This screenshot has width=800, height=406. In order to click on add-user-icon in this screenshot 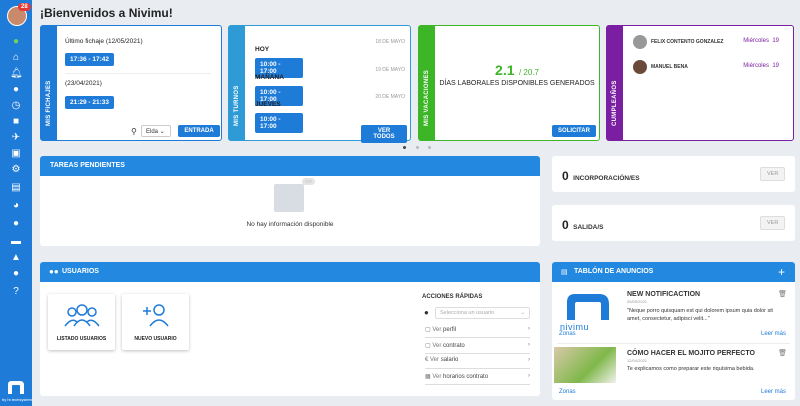, I will do `click(155, 315)`.